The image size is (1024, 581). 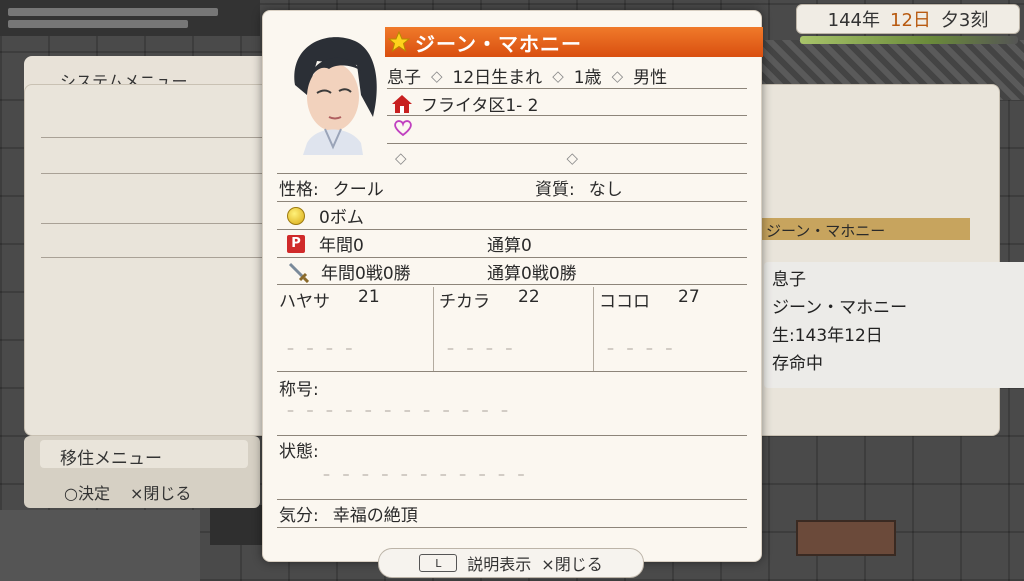 What do you see at coordinates (827, 336) in the screenshot?
I see `side-birth: 生:143年12日` at bounding box center [827, 336].